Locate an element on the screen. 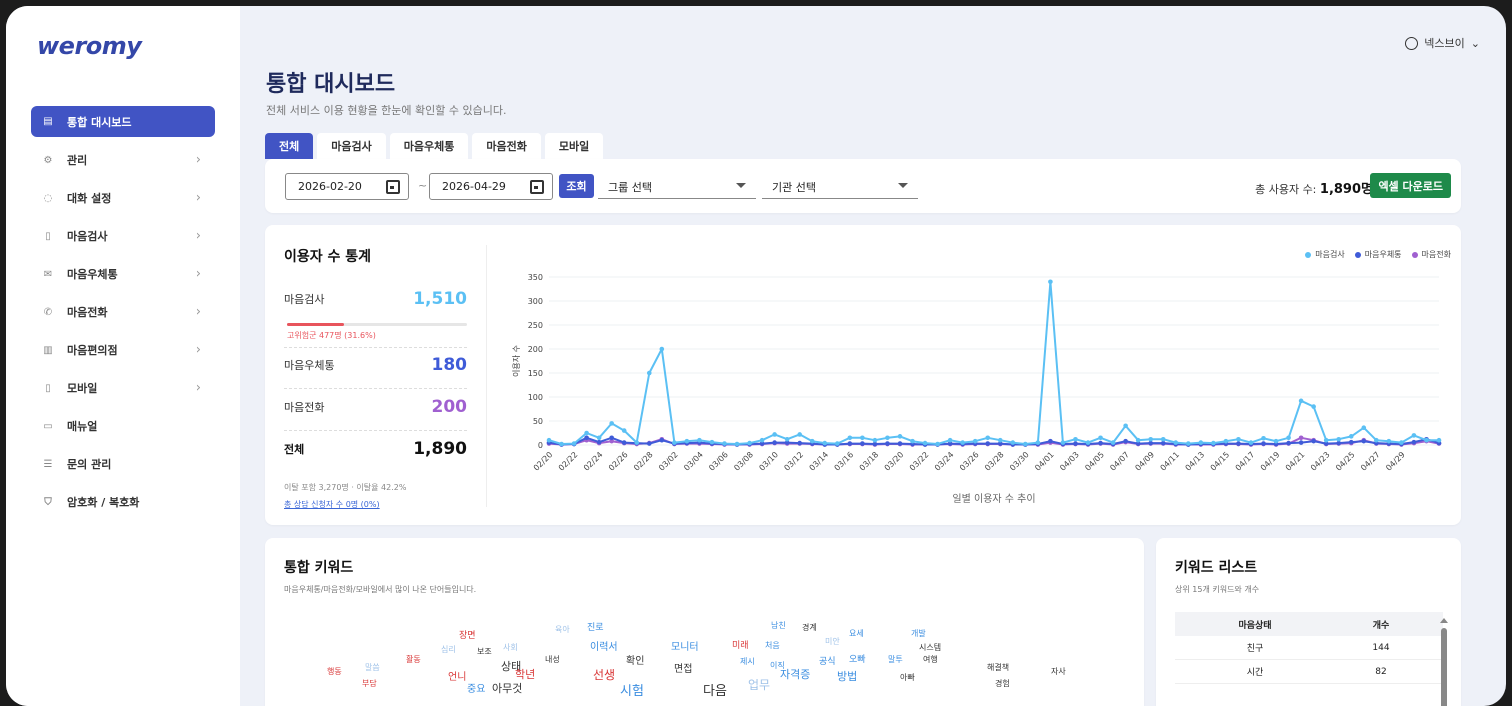 This screenshot has height=706, width=1512. x-tick-label: 03/12 is located at coordinates (793, 461).